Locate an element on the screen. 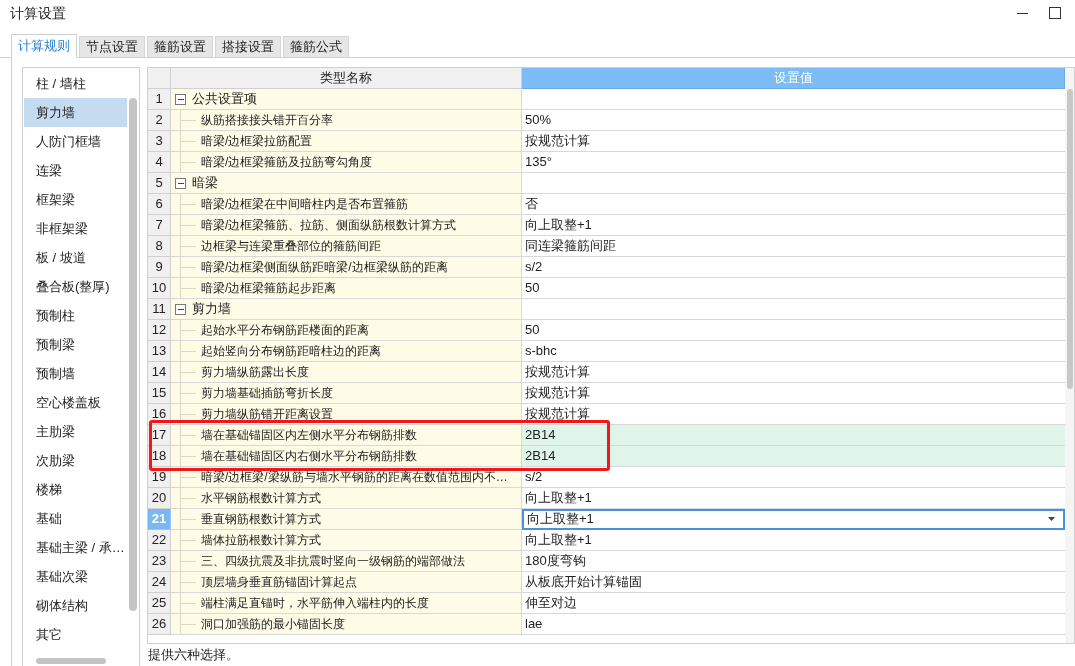 This screenshot has height=666, width=1075. row-number: 6 is located at coordinates (159, 204).